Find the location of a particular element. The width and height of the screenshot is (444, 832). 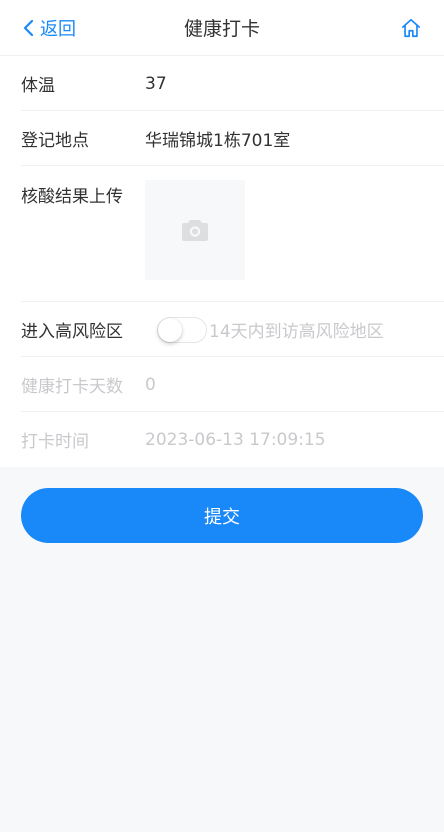

home-icon is located at coordinates (411, 28).